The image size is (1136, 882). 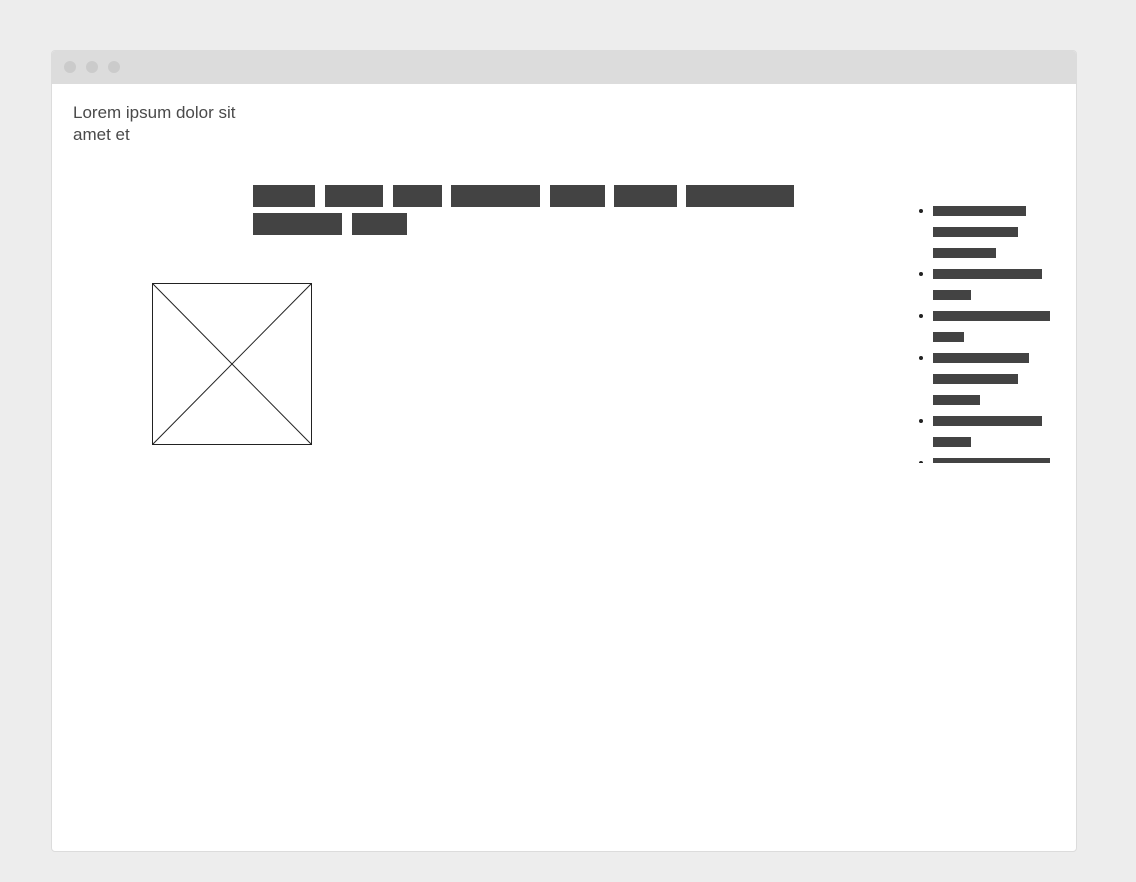 I want to click on window-close-dot-icon, so click(x=70, y=67).